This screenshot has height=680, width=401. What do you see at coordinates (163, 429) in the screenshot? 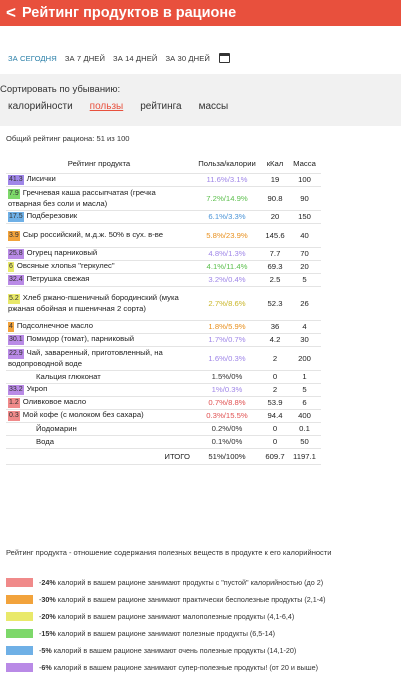
I see `table-row: Йодомарин 0.2%/0% 0 0.1` at bounding box center [163, 429].